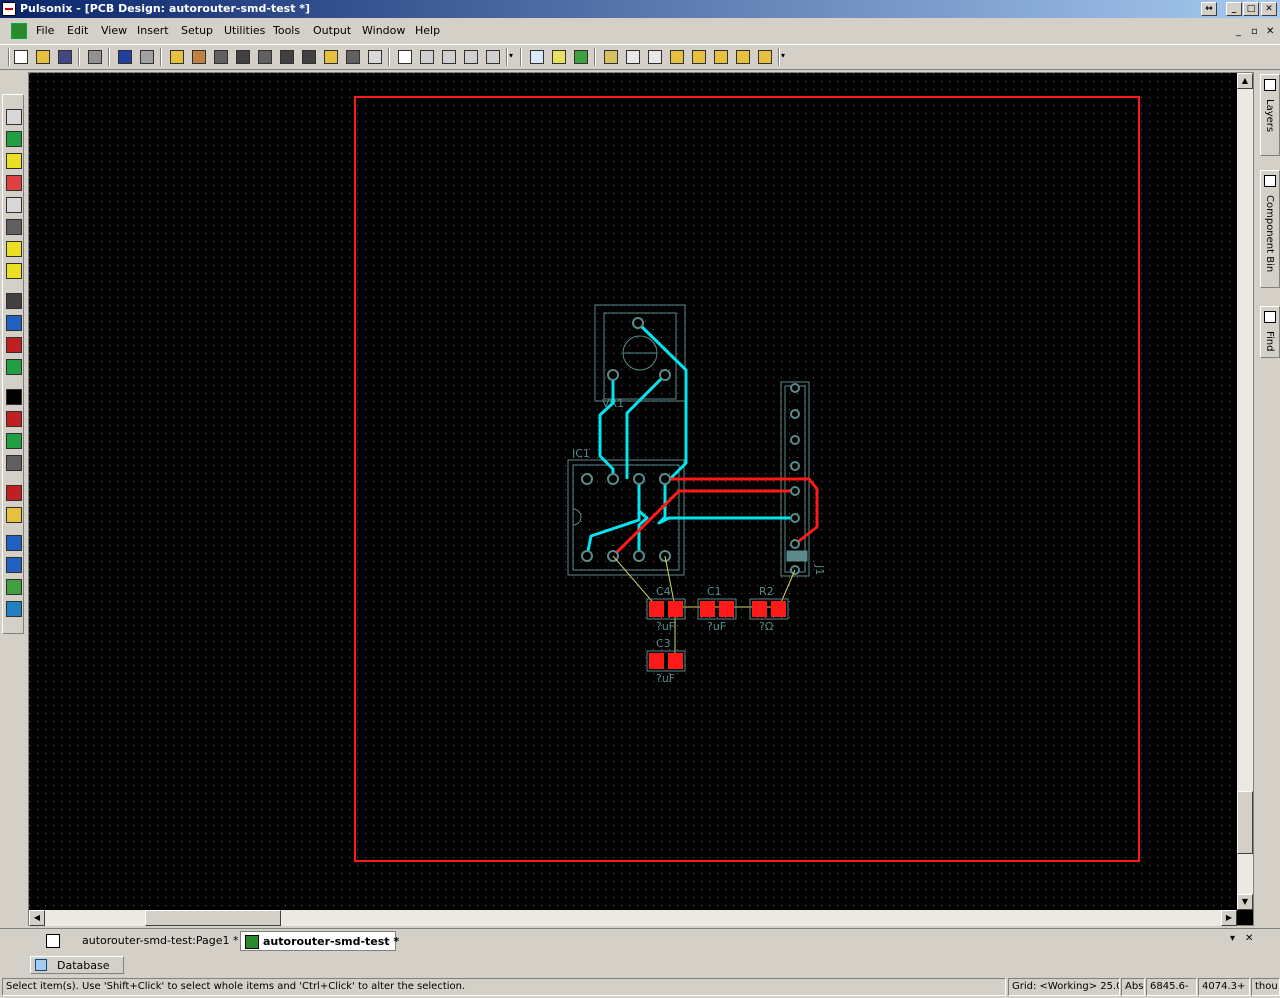  I want to click on route-track-icon, so click(14, 543).